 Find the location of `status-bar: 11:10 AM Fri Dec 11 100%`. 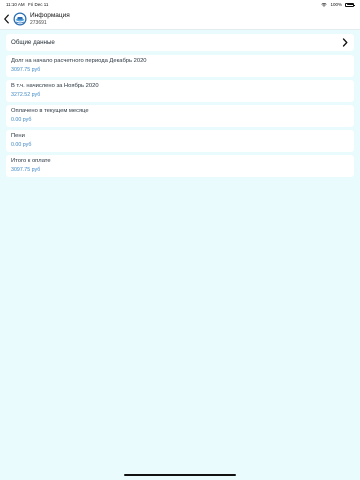

status-bar: 11:10 AM Fri Dec 11 100% is located at coordinates (180, 4).